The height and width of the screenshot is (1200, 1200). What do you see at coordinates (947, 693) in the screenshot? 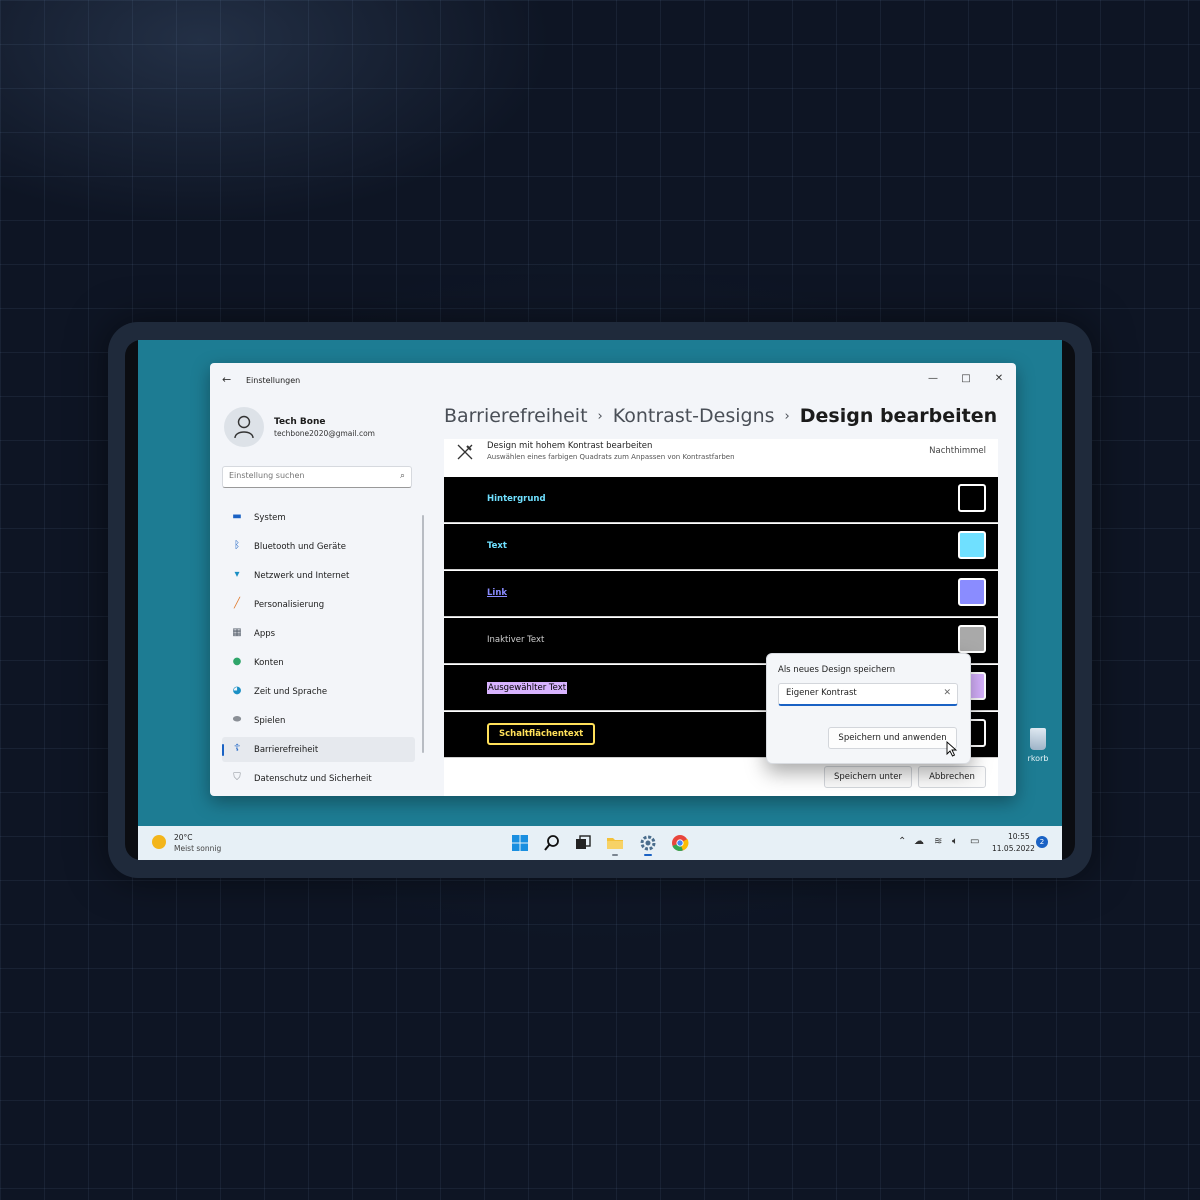
I see `clear-icon: ✕` at bounding box center [947, 693].